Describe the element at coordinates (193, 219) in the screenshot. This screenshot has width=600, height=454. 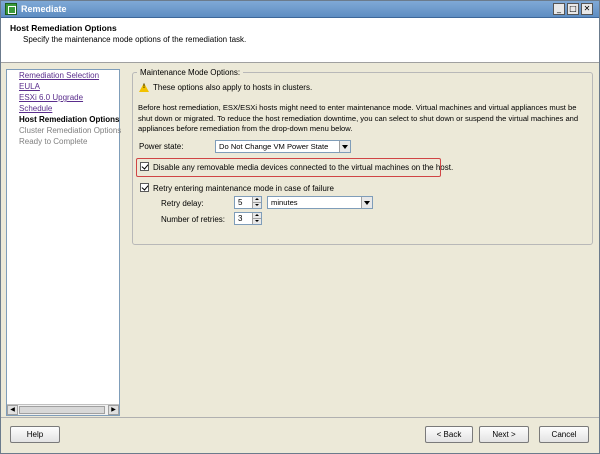
I see `retries-label: Number of retries:` at that location.